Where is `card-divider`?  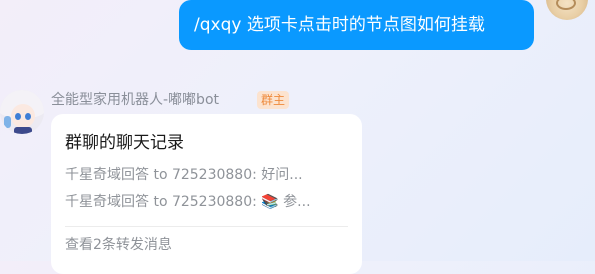 card-divider is located at coordinates (206, 226).